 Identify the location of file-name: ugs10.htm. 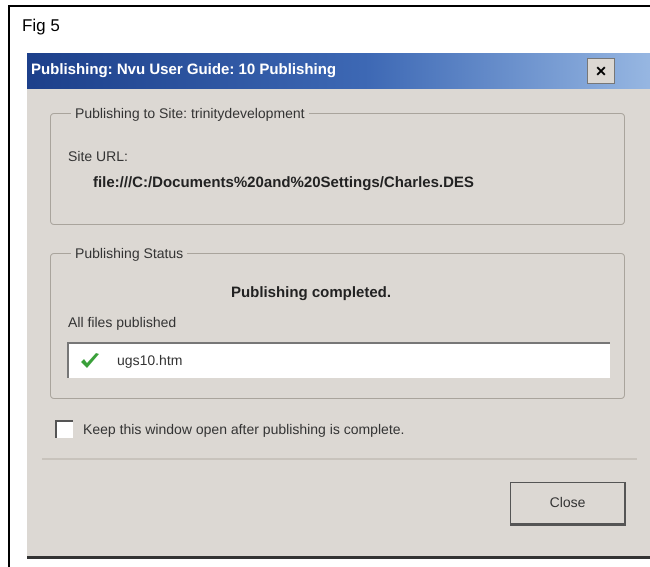
(149, 360).